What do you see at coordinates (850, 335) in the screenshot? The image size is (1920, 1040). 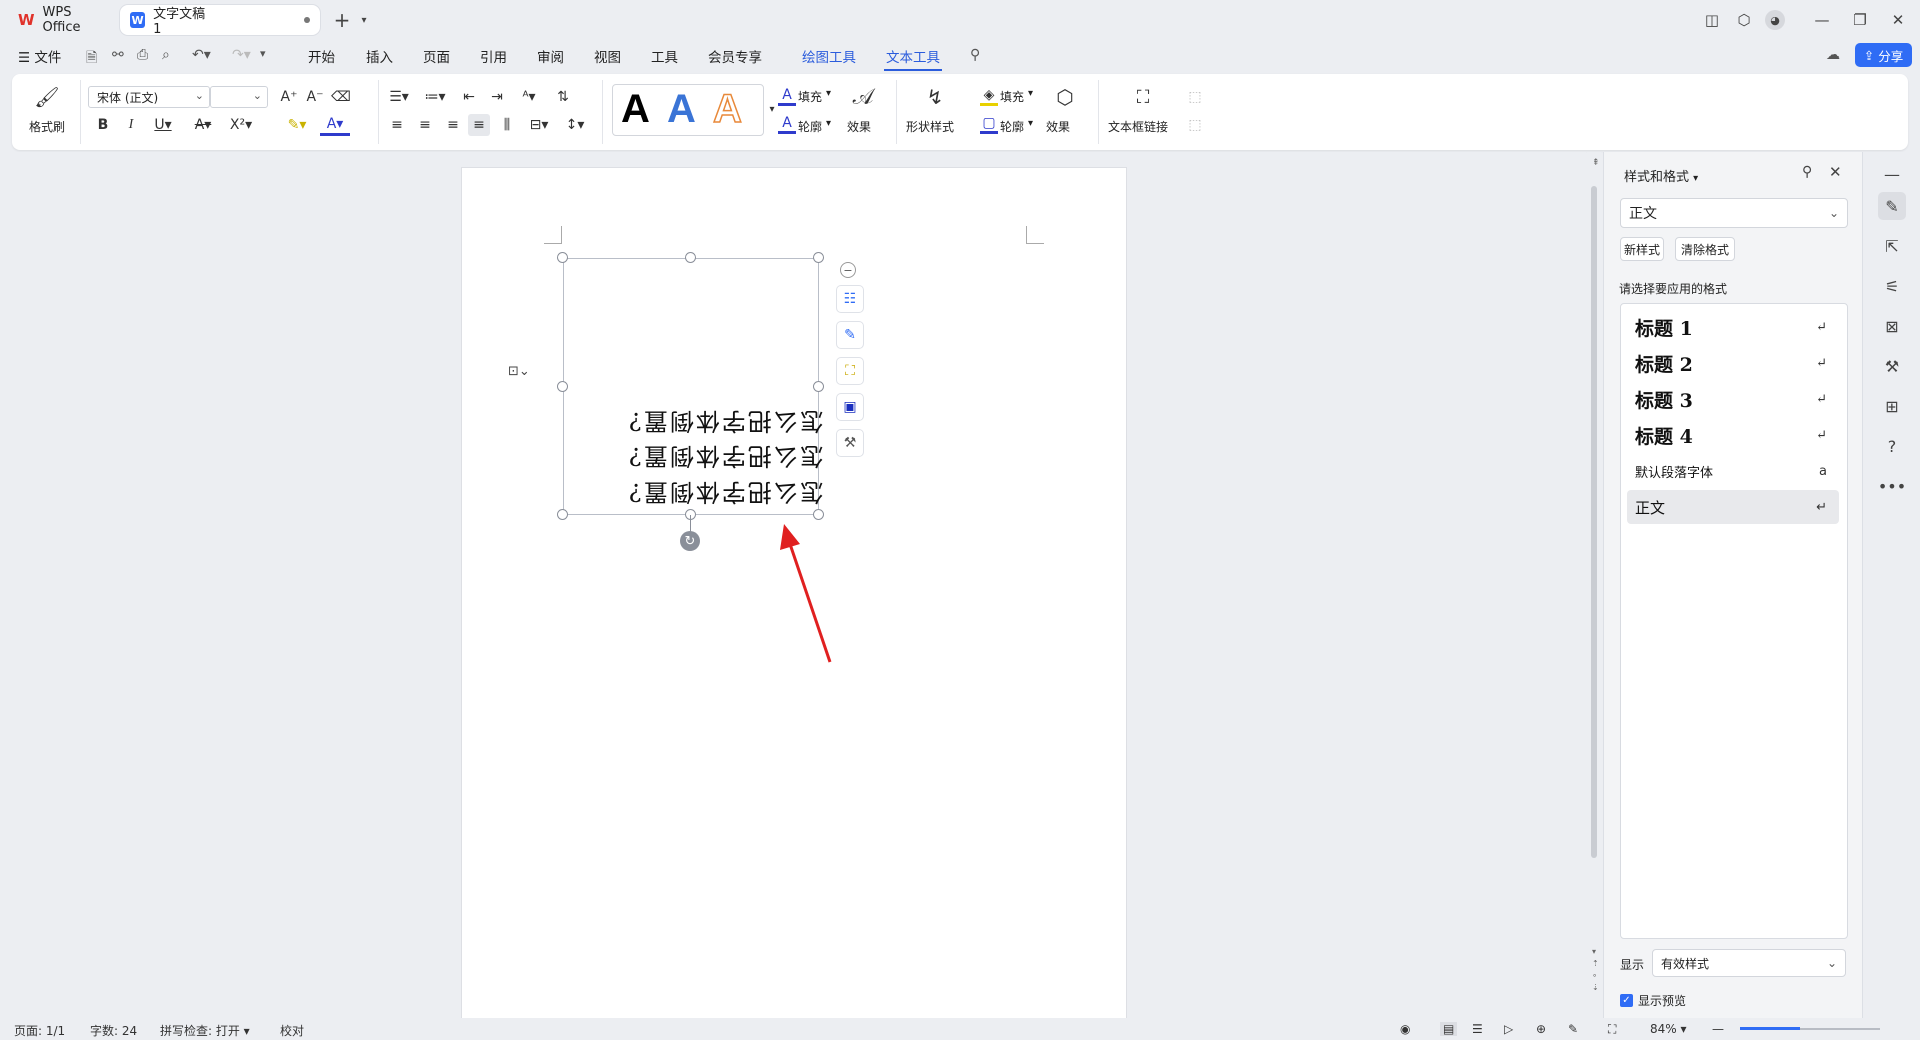 I see `pen-icon: ✎` at bounding box center [850, 335].